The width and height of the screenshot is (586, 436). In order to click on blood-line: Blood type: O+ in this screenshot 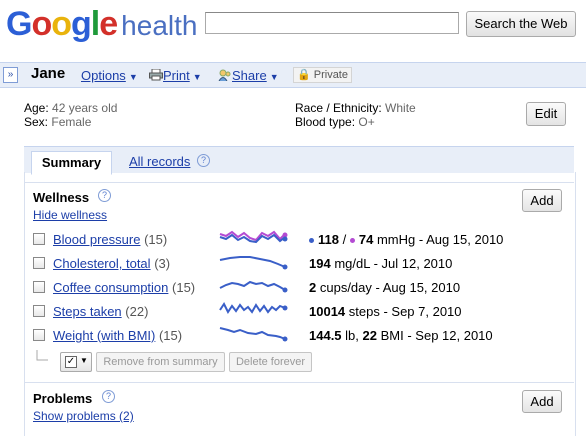, I will do `click(335, 122)`.